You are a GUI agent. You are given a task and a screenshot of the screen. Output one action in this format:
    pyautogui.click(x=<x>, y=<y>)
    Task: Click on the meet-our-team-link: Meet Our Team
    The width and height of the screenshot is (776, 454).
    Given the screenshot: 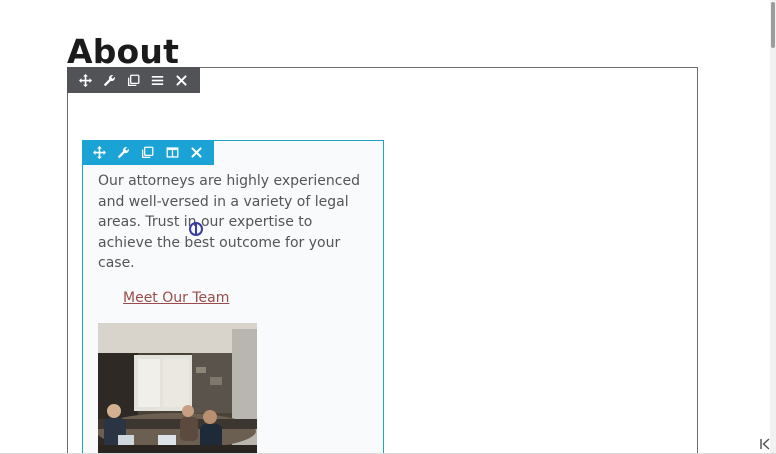 What is the action you would take?
    pyautogui.click(x=176, y=298)
    